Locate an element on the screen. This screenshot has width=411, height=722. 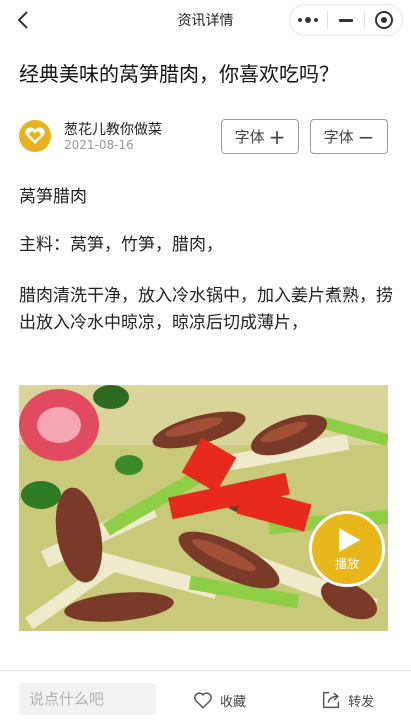
plus-icon: + is located at coordinates (277, 136).